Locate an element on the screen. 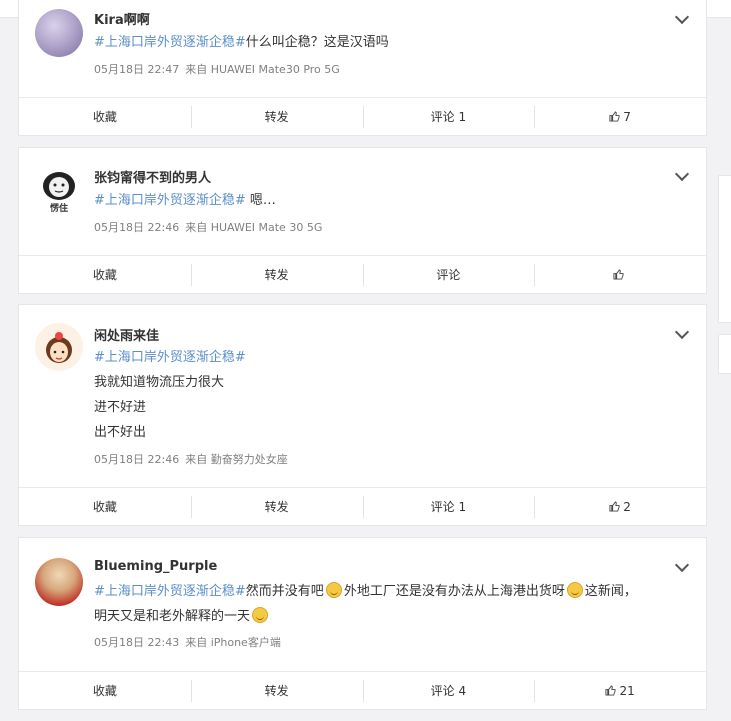  post-meta: 05月18日 22:43 来自 iPhone客户端 is located at coordinates (190, 642).